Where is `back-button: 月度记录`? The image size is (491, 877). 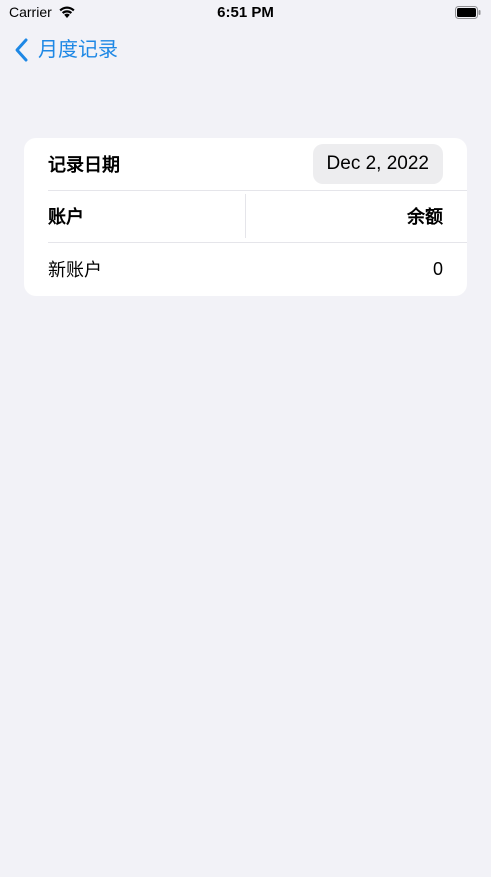
back-button: 月度记录 is located at coordinates (65, 50).